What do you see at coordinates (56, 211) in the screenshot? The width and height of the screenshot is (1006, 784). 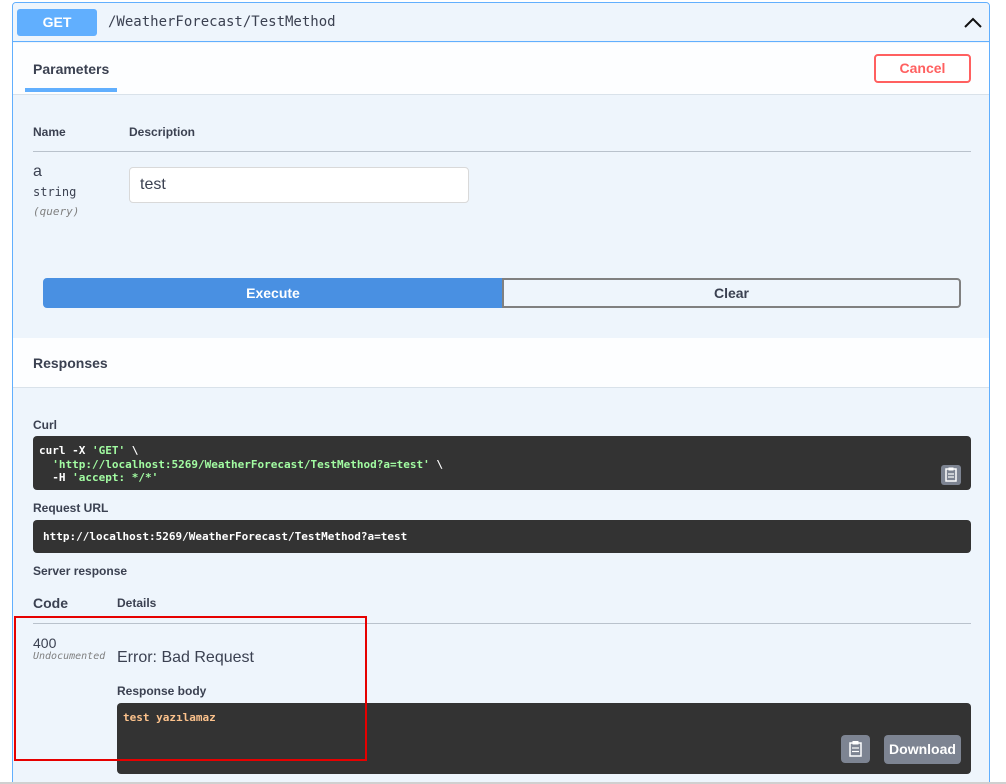 I see `param-location: (query)` at bounding box center [56, 211].